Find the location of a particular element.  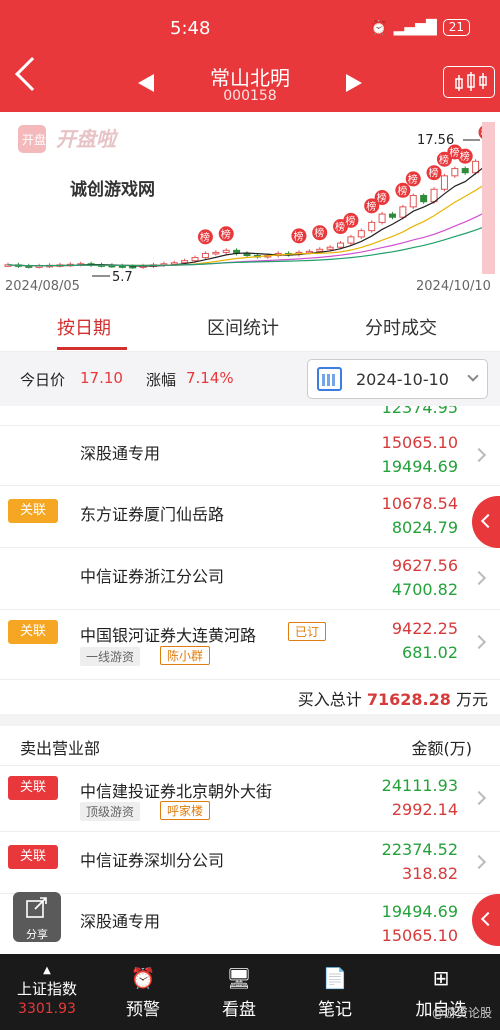

stock-name: 常山北明 is located at coordinates (250, 78).